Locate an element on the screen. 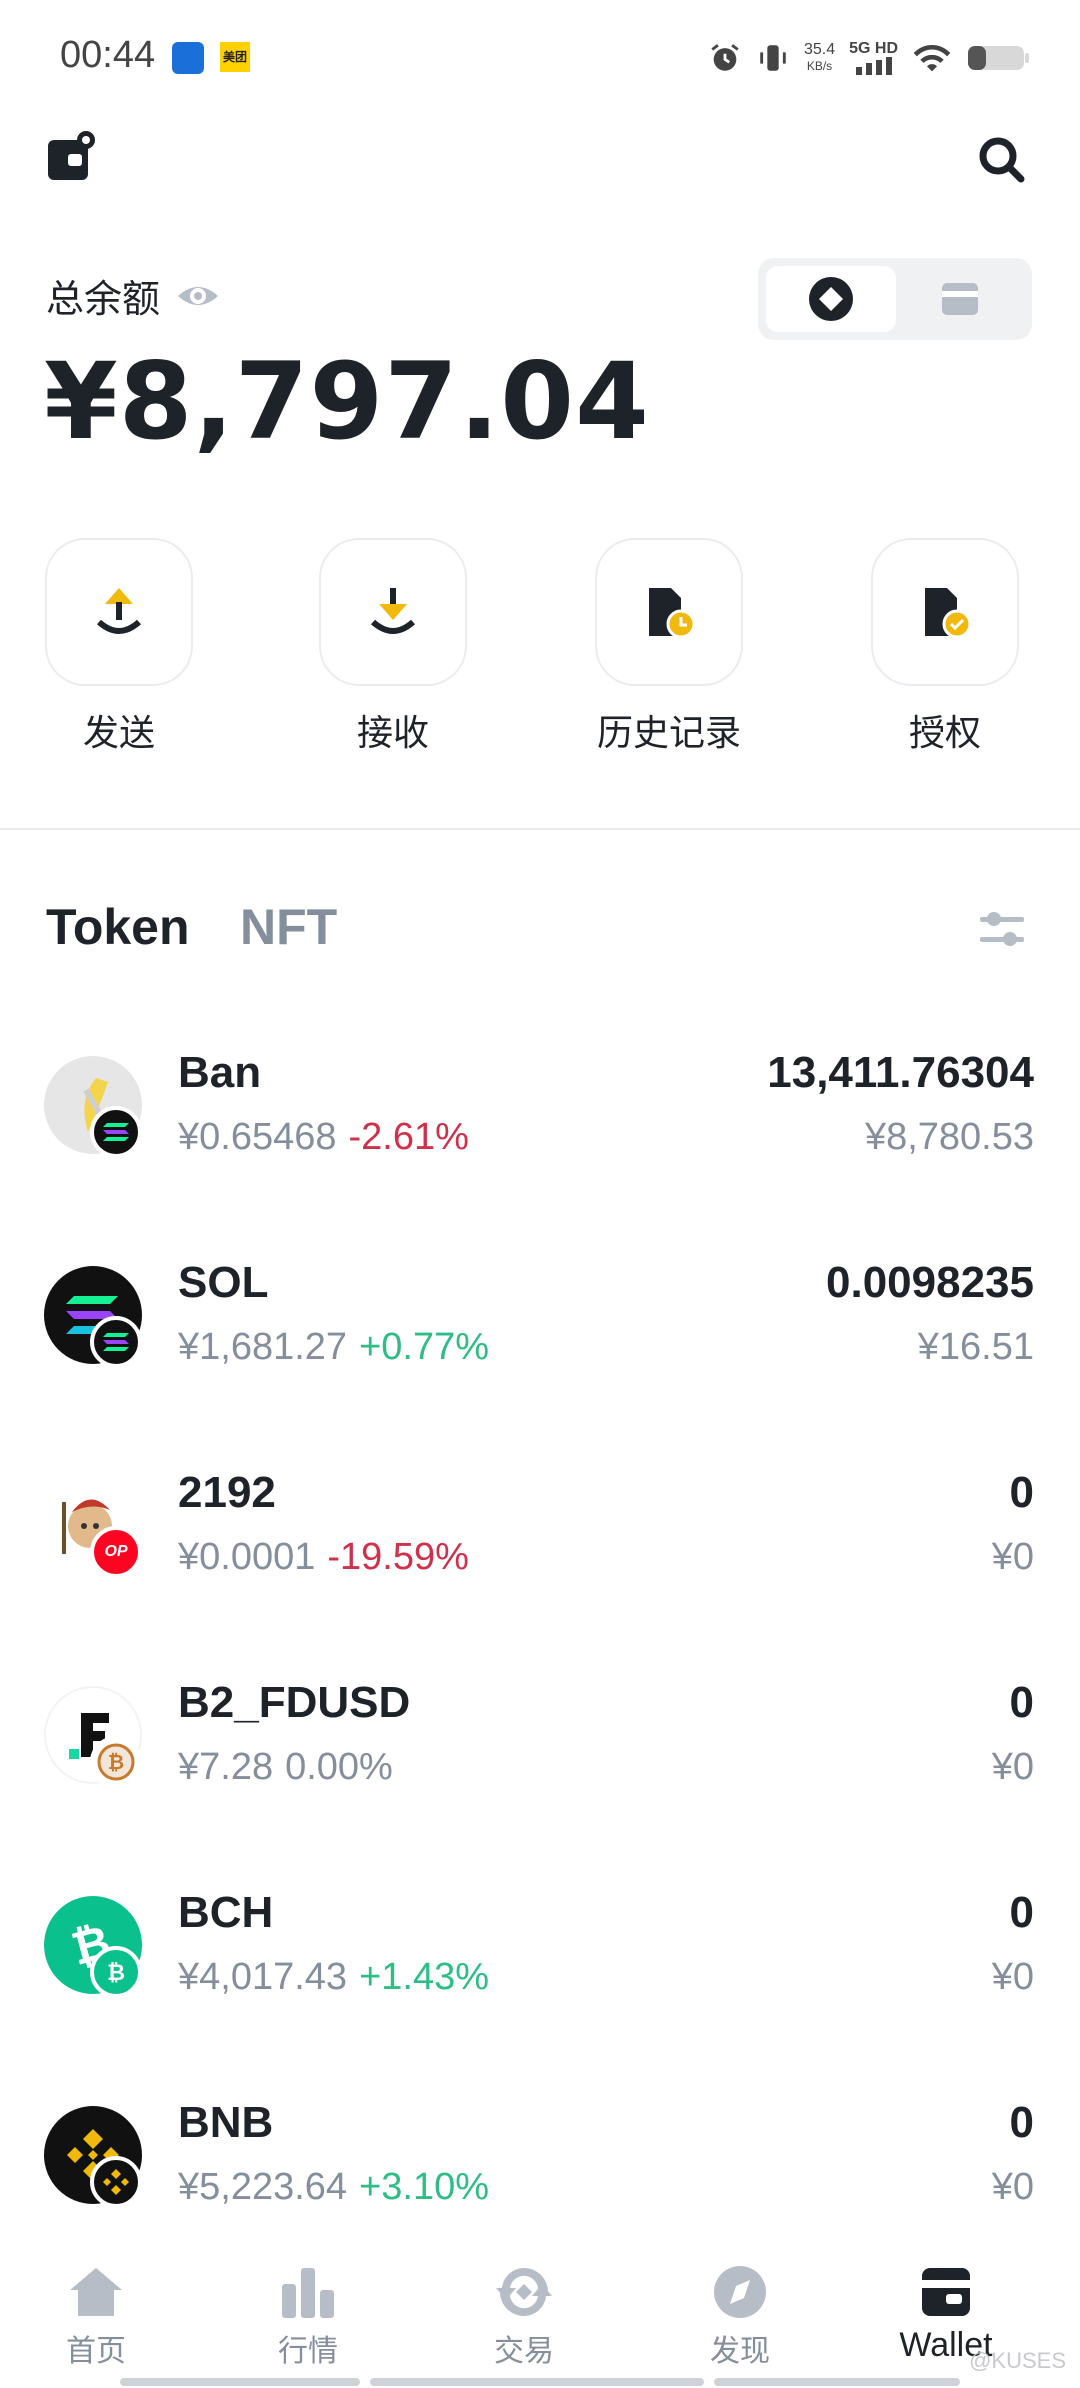 The image size is (1080, 2388). token-value: ¥16.51 is located at coordinates (975, 1347).